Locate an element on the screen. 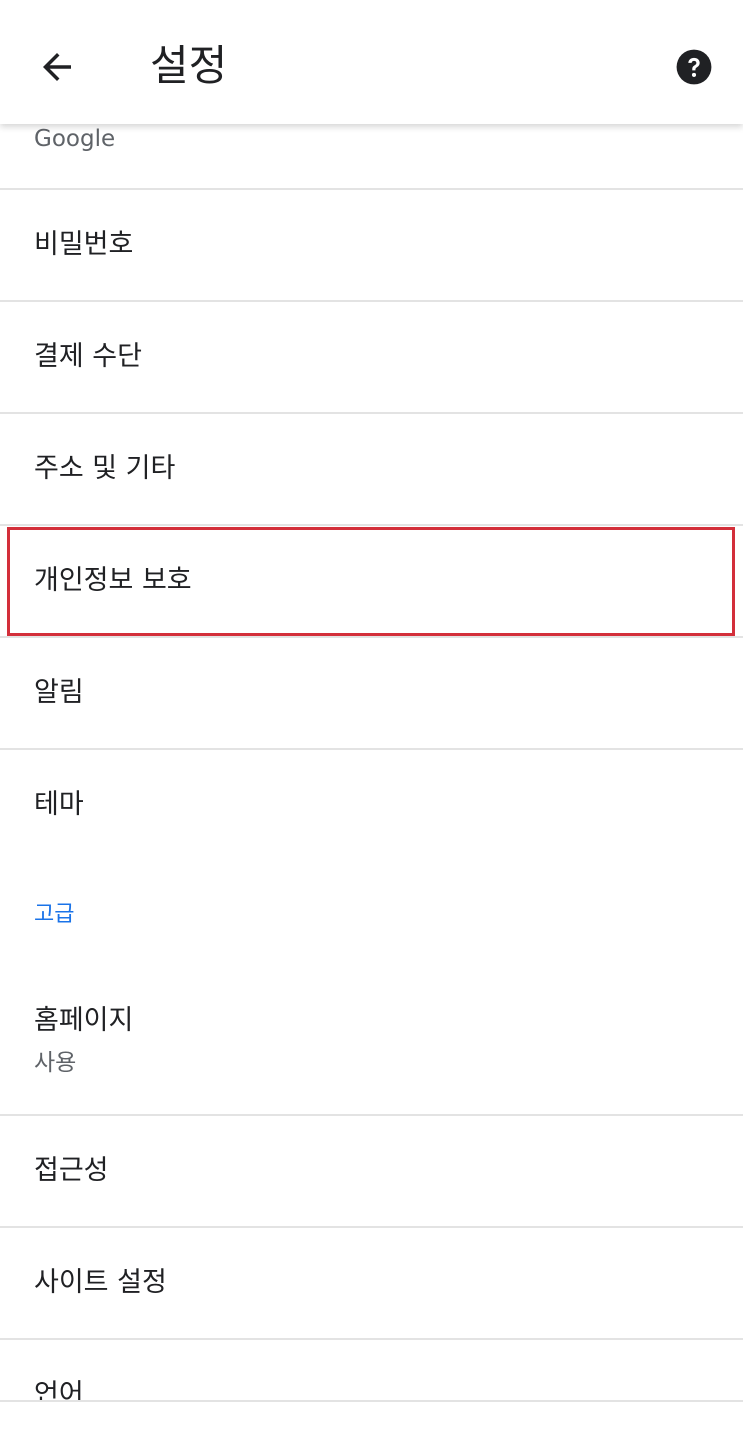 The image size is (743, 1431). privacy-label: 개인정보 보호 is located at coordinates (113, 580).